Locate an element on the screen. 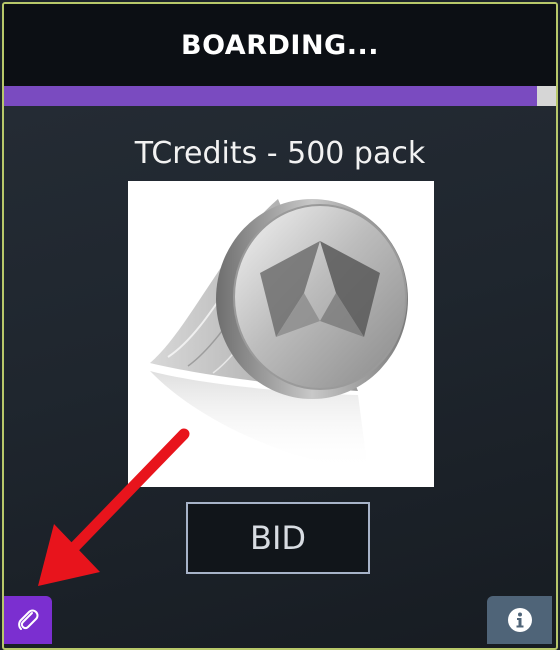 This screenshot has height=650, width=560. item-title: TCredits - 500 pack is located at coordinates (280, 153).